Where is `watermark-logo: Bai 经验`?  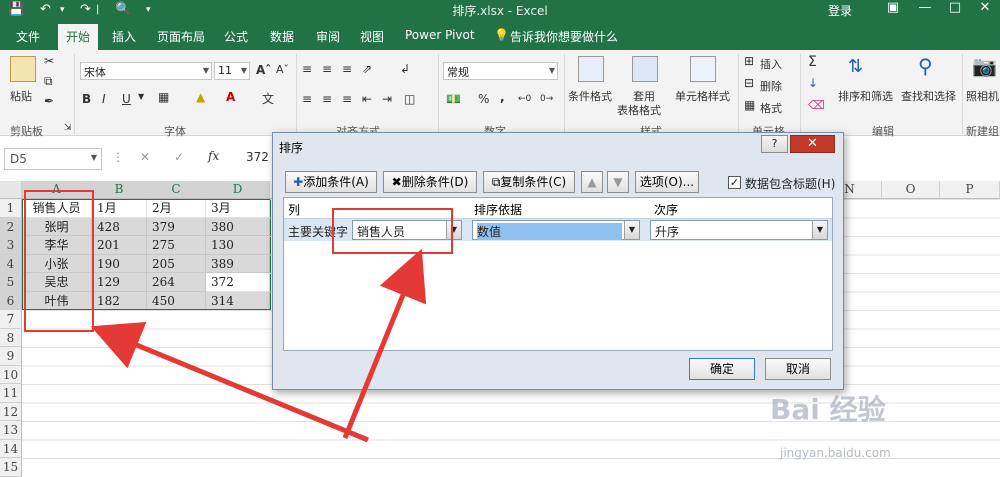 watermark-logo: Bai 经验 is located at coordinates (828, 409).